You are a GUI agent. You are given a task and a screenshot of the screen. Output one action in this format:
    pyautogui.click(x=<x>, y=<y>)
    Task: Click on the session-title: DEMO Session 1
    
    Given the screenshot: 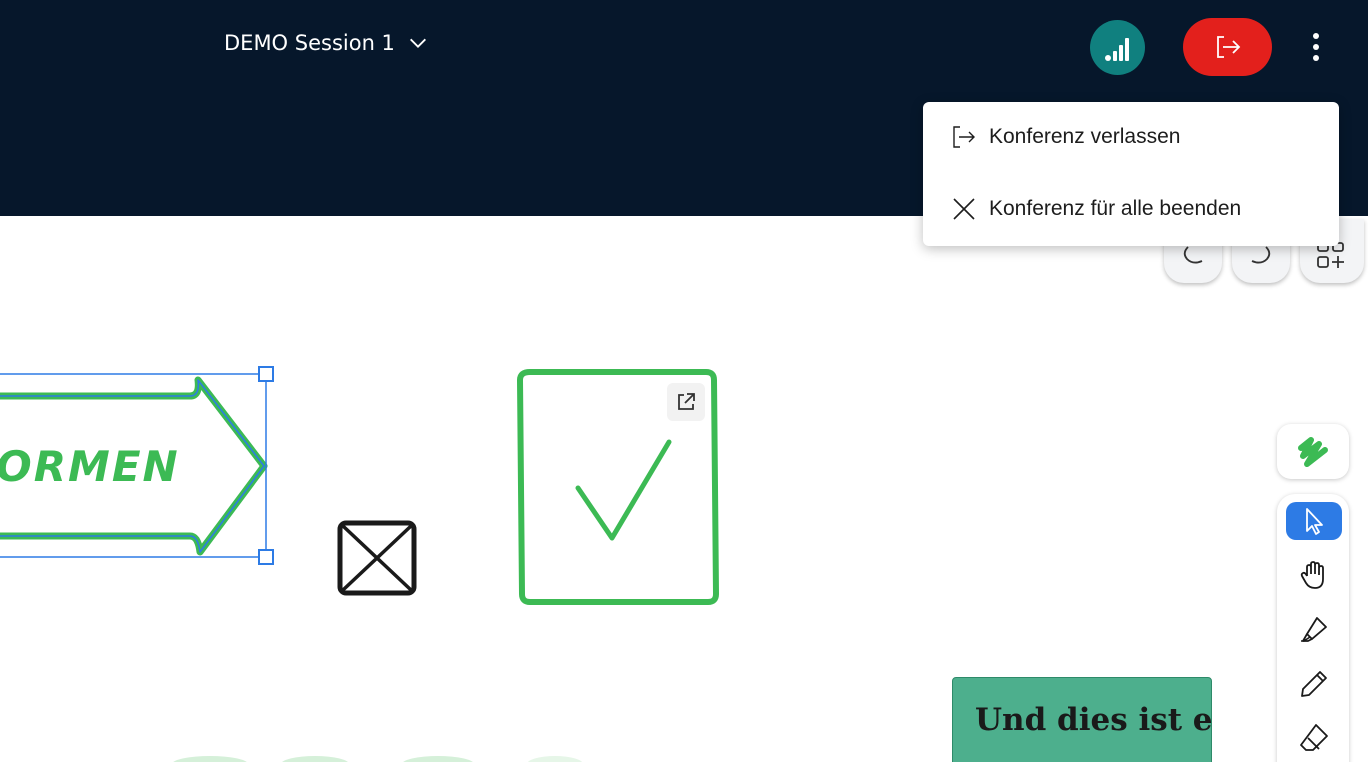 What is the action you would take?
    pyautogui.click(x=309, y=43)
    